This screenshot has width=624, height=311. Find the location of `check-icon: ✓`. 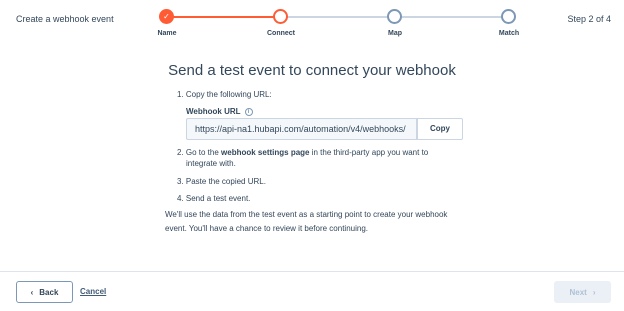

check-icon: ✓ is located at coordinates (166, 16).